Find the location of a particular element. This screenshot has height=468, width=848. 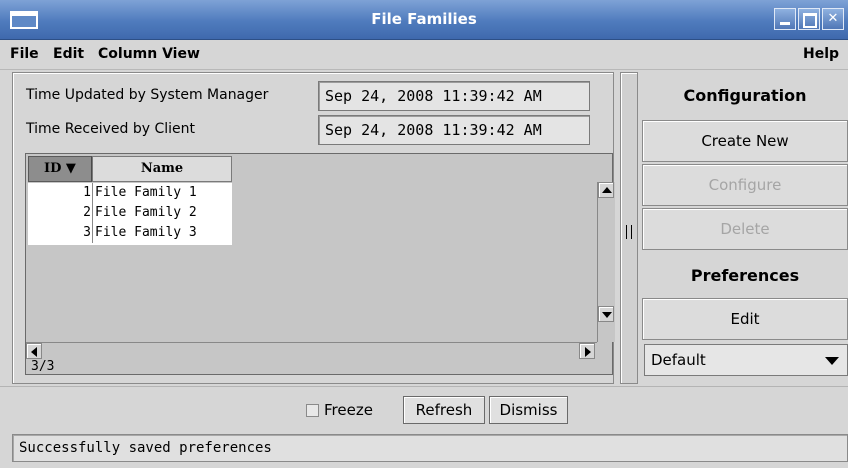

configure-button: Configure is located at coordinates (745, 185).